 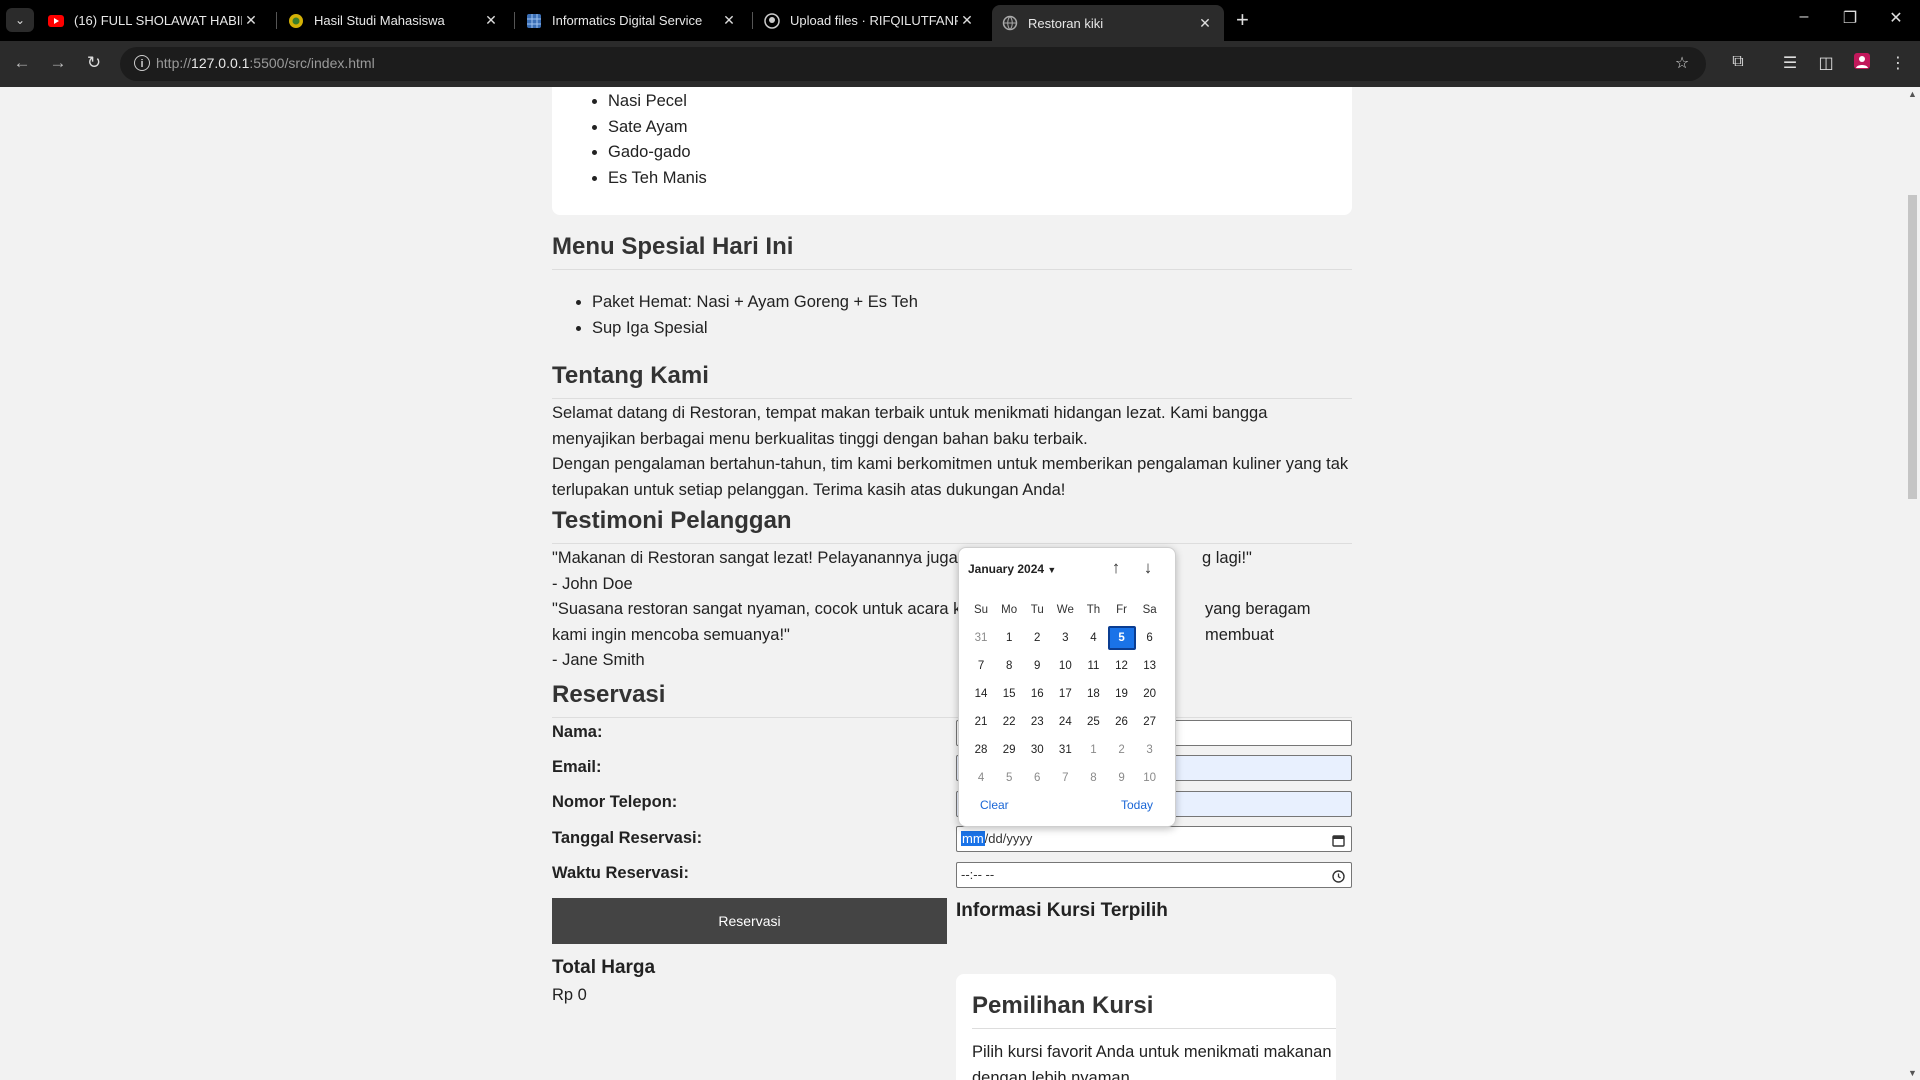 What do you see at coordinates (870, 20) in the screenshot?
I see `tab-github-upload: Upload files · RIFQILUTFANPAD ✕` at bounding box center [870, 20].